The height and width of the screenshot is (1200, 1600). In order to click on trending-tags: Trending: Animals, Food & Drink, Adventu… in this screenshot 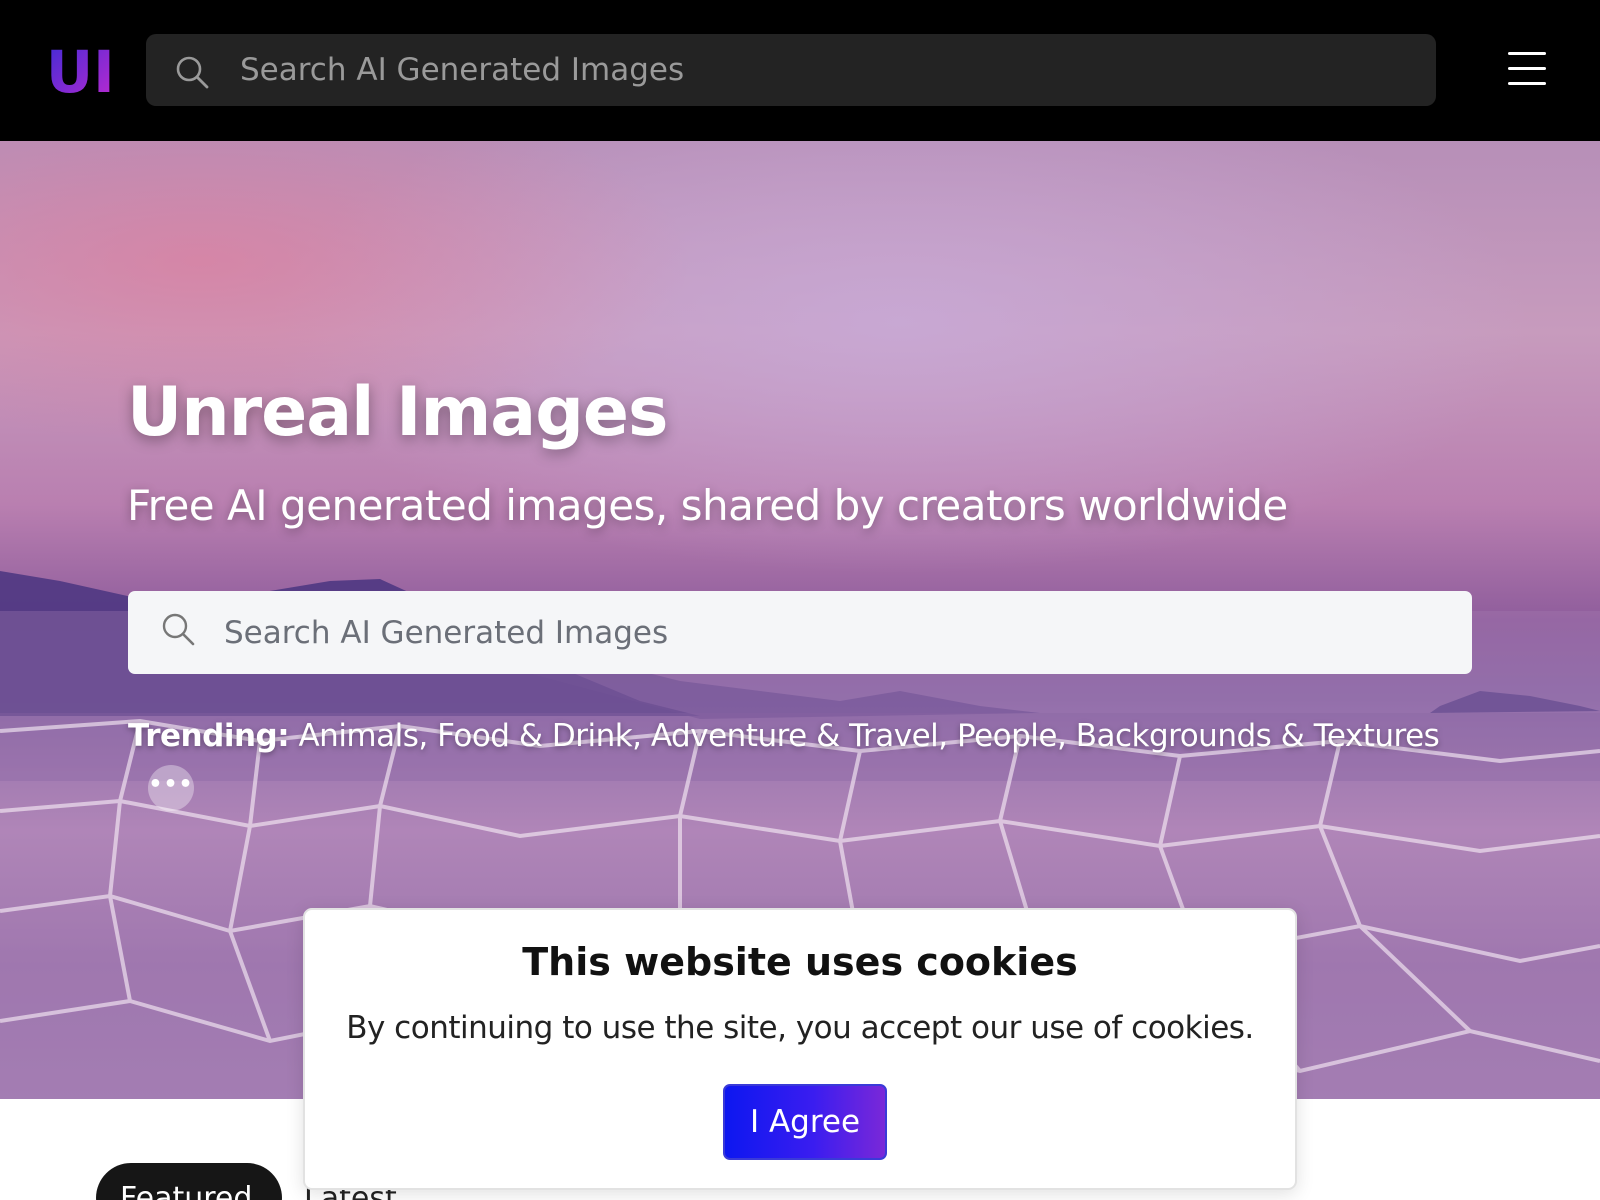, I will do `click(784, 736)`.